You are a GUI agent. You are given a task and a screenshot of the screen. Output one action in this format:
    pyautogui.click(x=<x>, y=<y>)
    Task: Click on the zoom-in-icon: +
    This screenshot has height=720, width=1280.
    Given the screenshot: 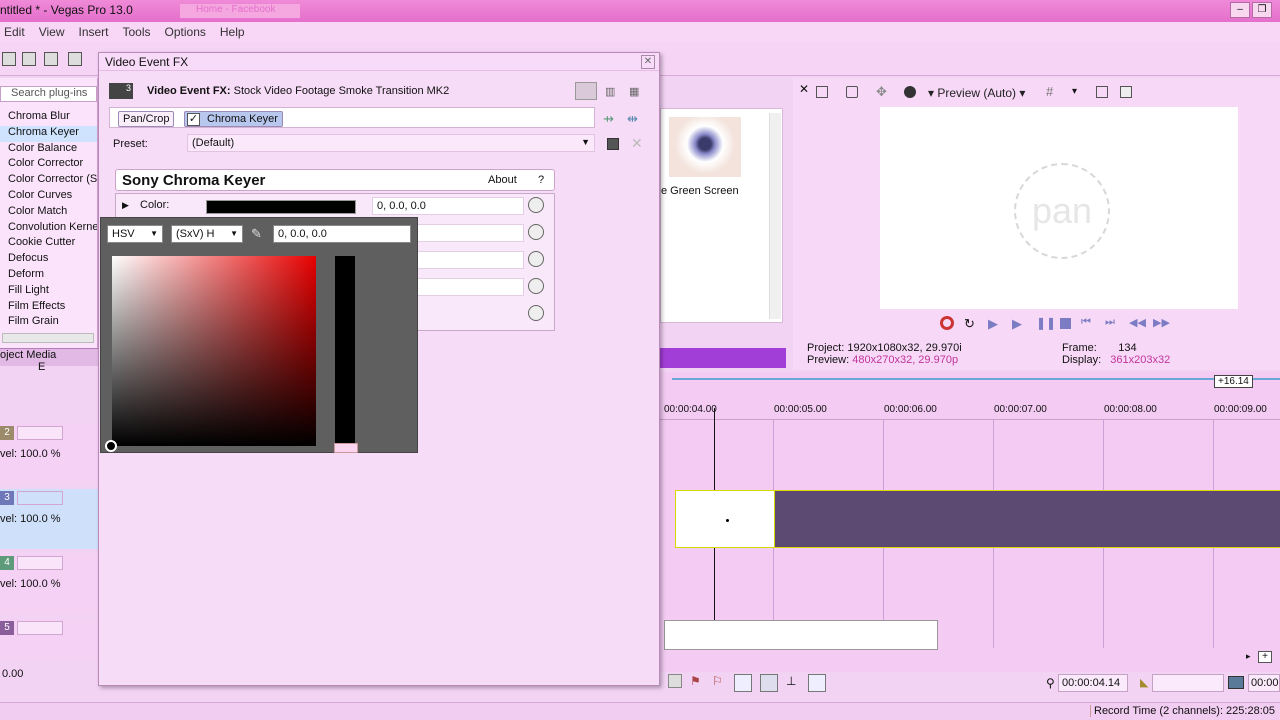 What is the action you would take?
    pyautogui.click(x=1265, y=657)
    